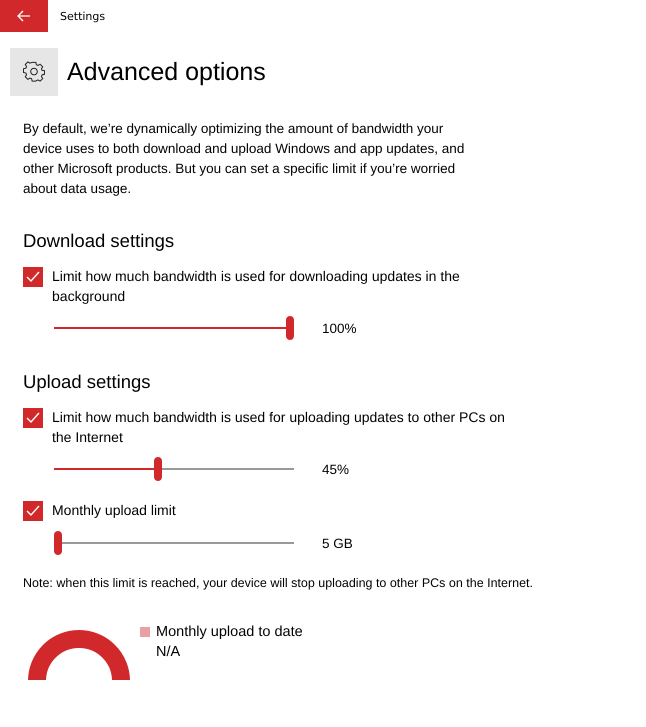  What do you see at coordinates (279, 427) in the screenshot?
I see `checkbox-label: Limit how much bandwidth is used for uploading updates to other PCs on the Internet` at bounding box center [279, 427].